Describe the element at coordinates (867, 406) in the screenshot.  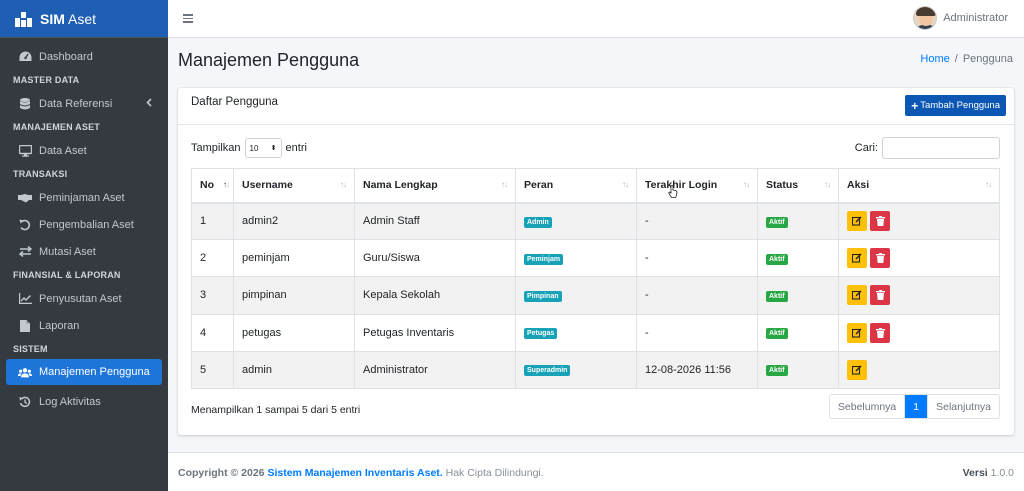
I see `prev-page-button: Sebelumnya` at that location.